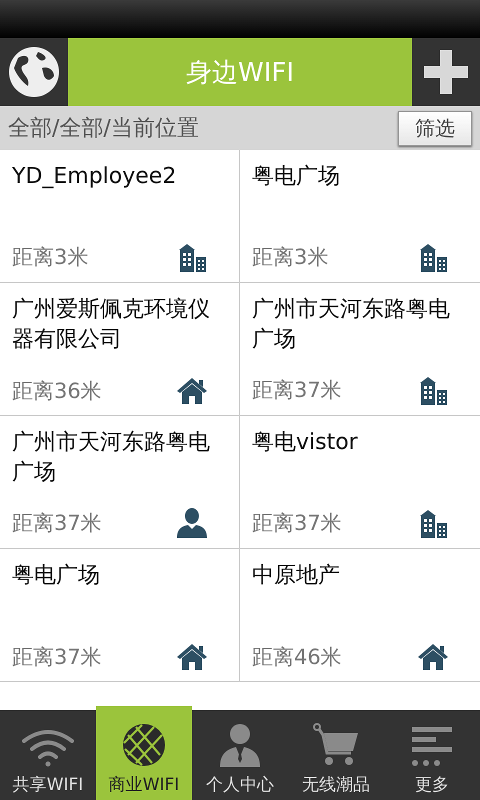 This screenshot has width=480, height=800. I want to click on hotspot-name: 广州爱斯佩克环境仪器有限公司, so click(111, 325).